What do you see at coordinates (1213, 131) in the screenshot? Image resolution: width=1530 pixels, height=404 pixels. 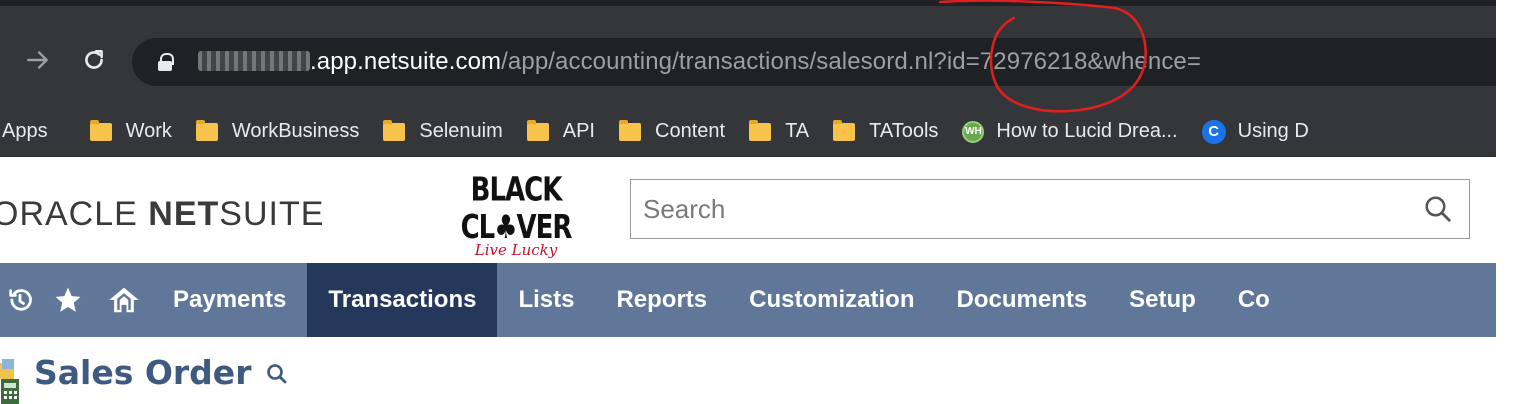 I see `c-favicon-icon: C` at bounding box center [1213, 131].